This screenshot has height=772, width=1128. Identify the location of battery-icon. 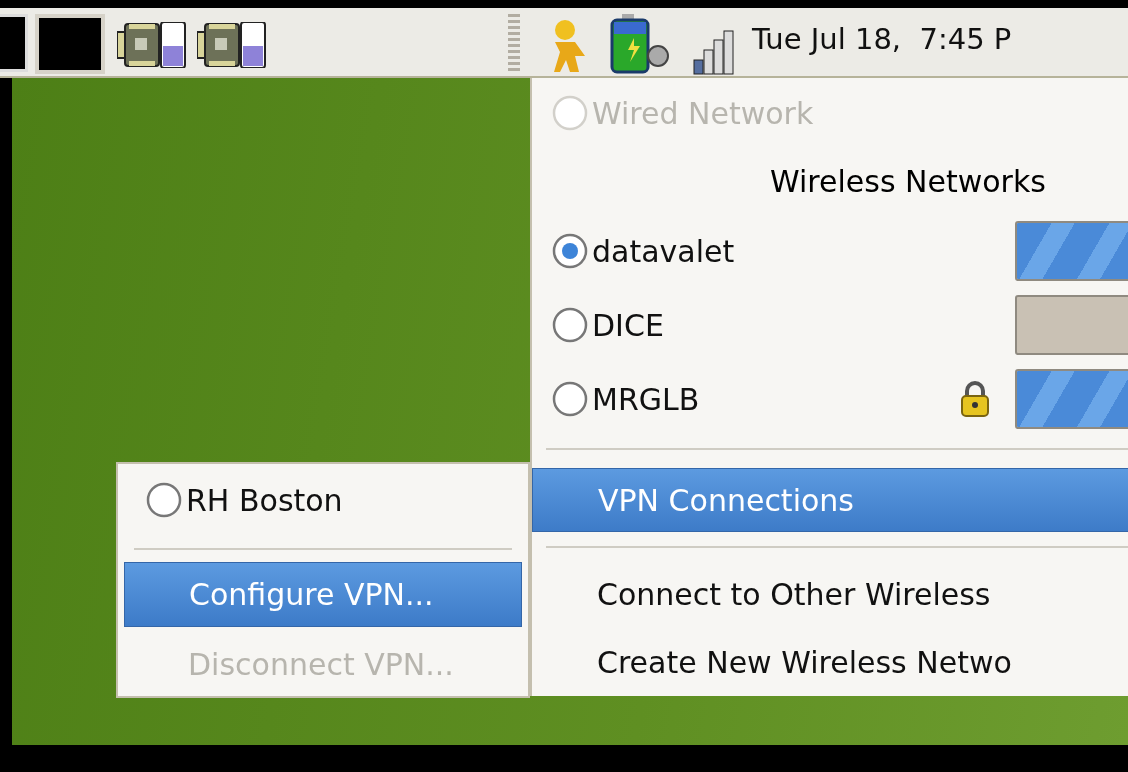
(640, 44).